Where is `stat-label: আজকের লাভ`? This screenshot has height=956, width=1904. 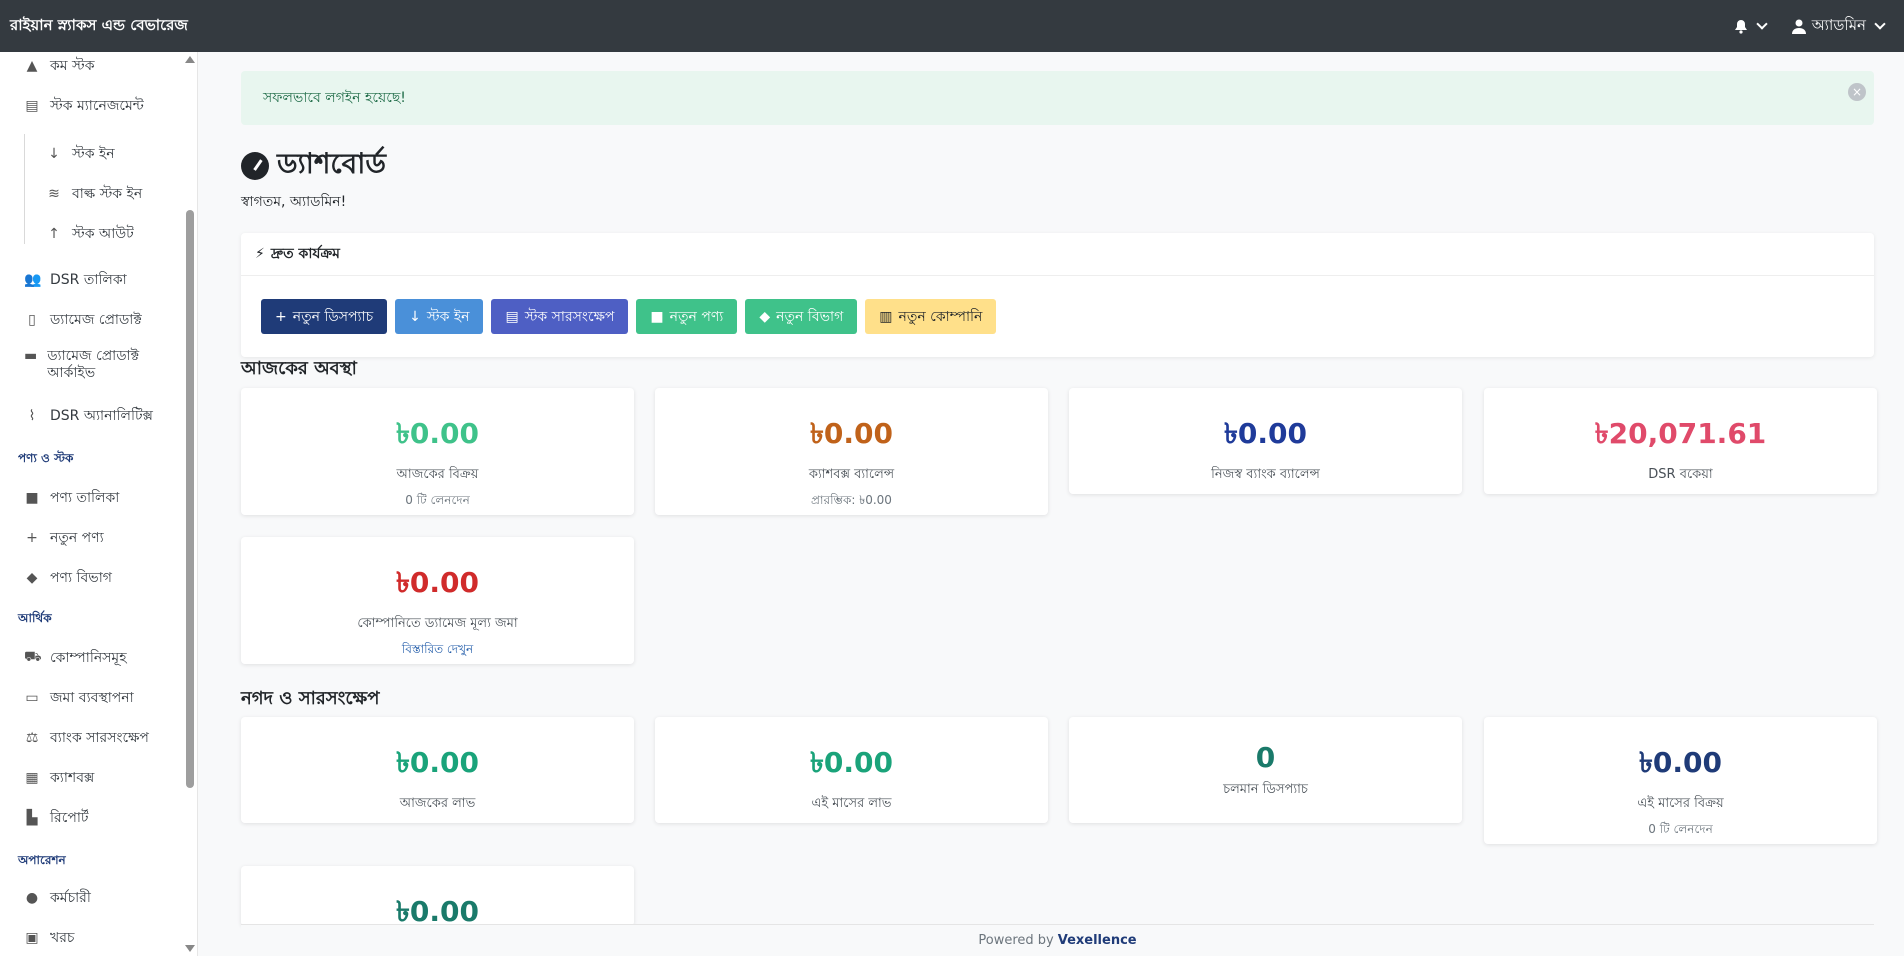
stat-label: আজকের লাভ is located at coordinates (437, 803).